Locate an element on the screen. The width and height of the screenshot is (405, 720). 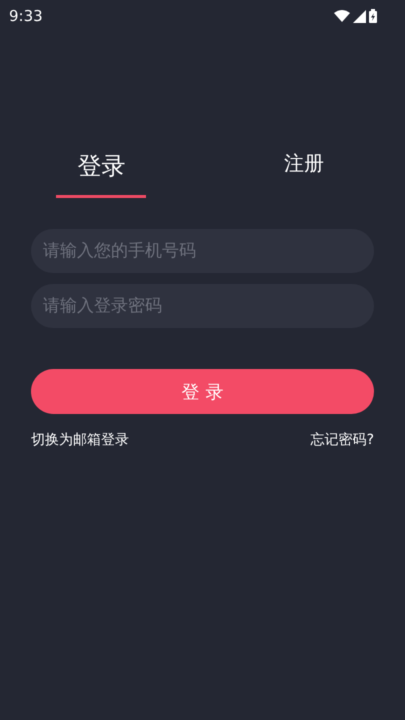
tab: 登录 is located at coordinates (101, 174).